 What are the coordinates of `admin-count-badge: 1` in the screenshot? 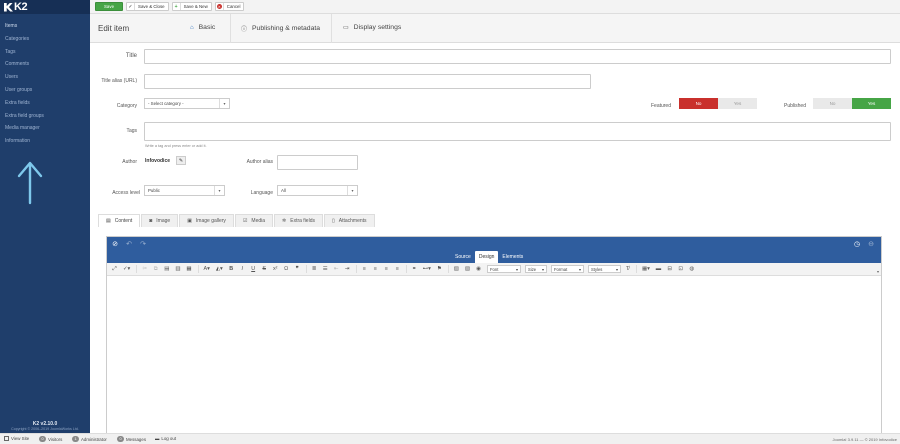 It's located at (75, 439).